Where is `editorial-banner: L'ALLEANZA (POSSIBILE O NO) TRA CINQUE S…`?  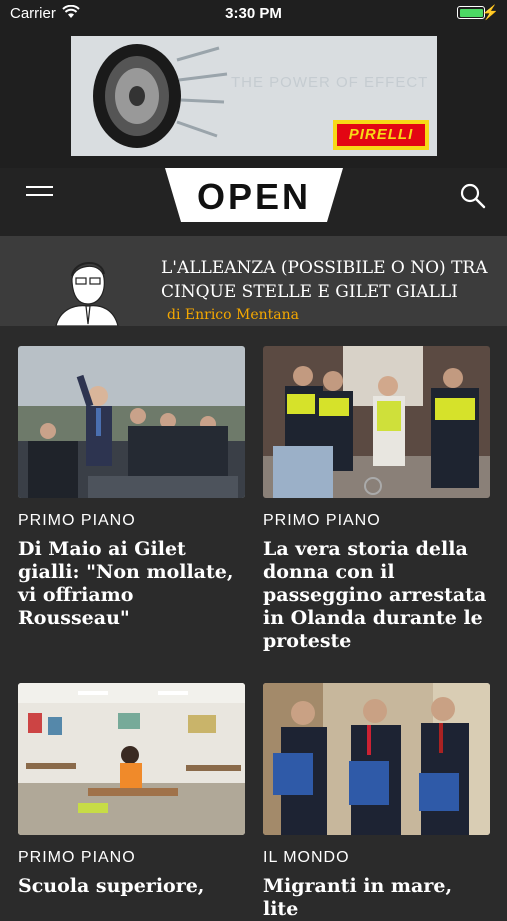 editorial-banner: L'ALLEANZA (POSSIBILE O NO) TRA CINQUE S… is located at coordinates (253, 281).